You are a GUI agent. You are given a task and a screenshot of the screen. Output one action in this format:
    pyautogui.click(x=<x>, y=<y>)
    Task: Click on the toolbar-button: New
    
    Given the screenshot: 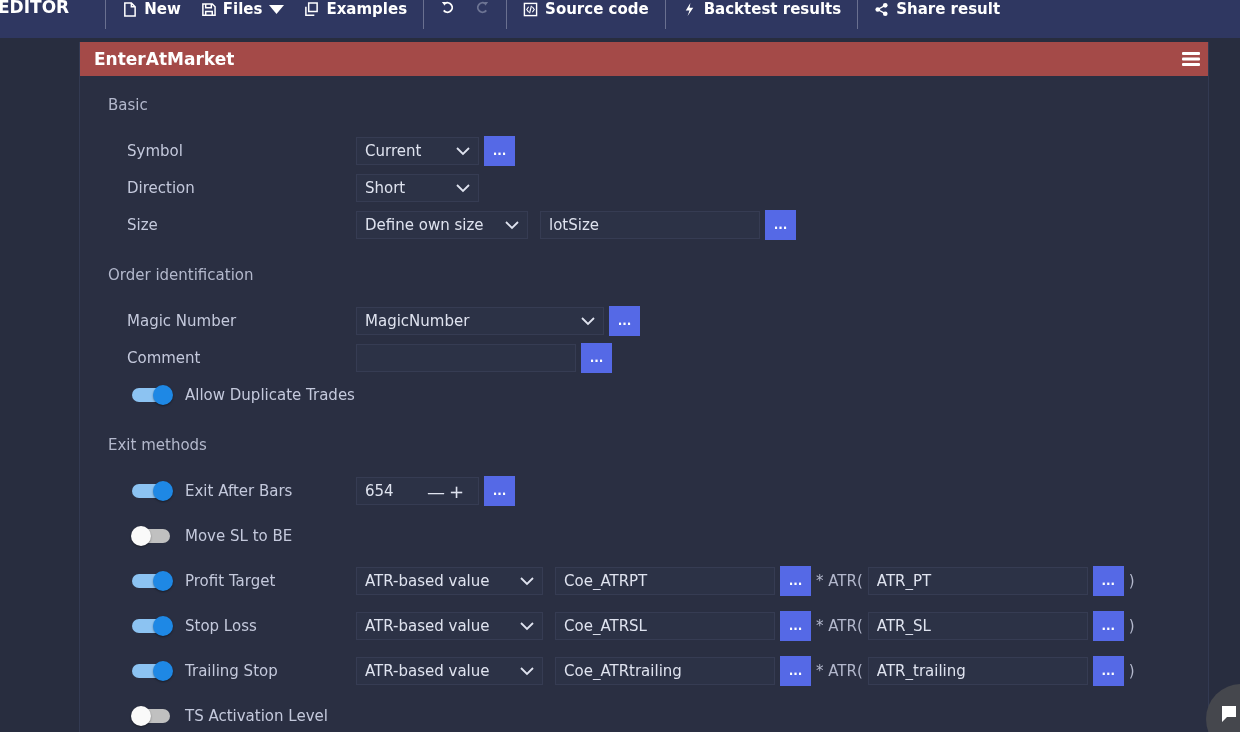 What is the action you would take?
    pyautogui.click(x=151, y=9)
    